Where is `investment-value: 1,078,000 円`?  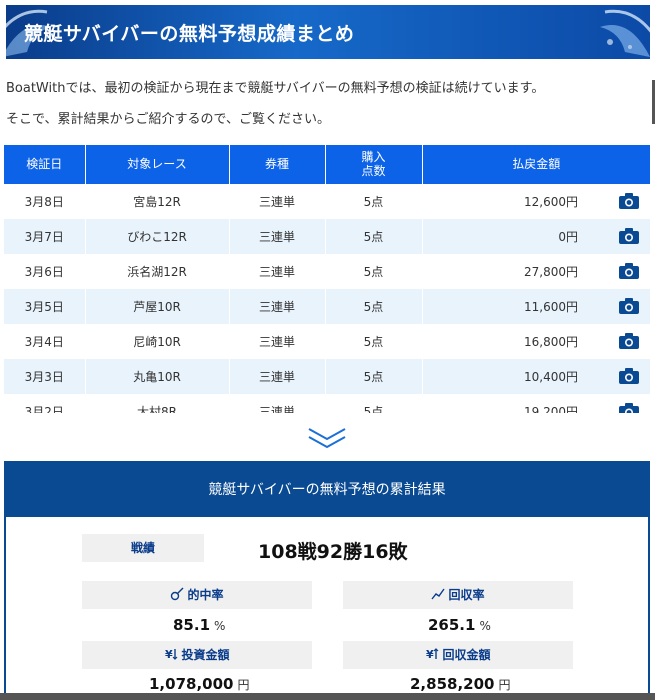 investment-value: 1,078,000 円 is located at coordinates (199, 684).